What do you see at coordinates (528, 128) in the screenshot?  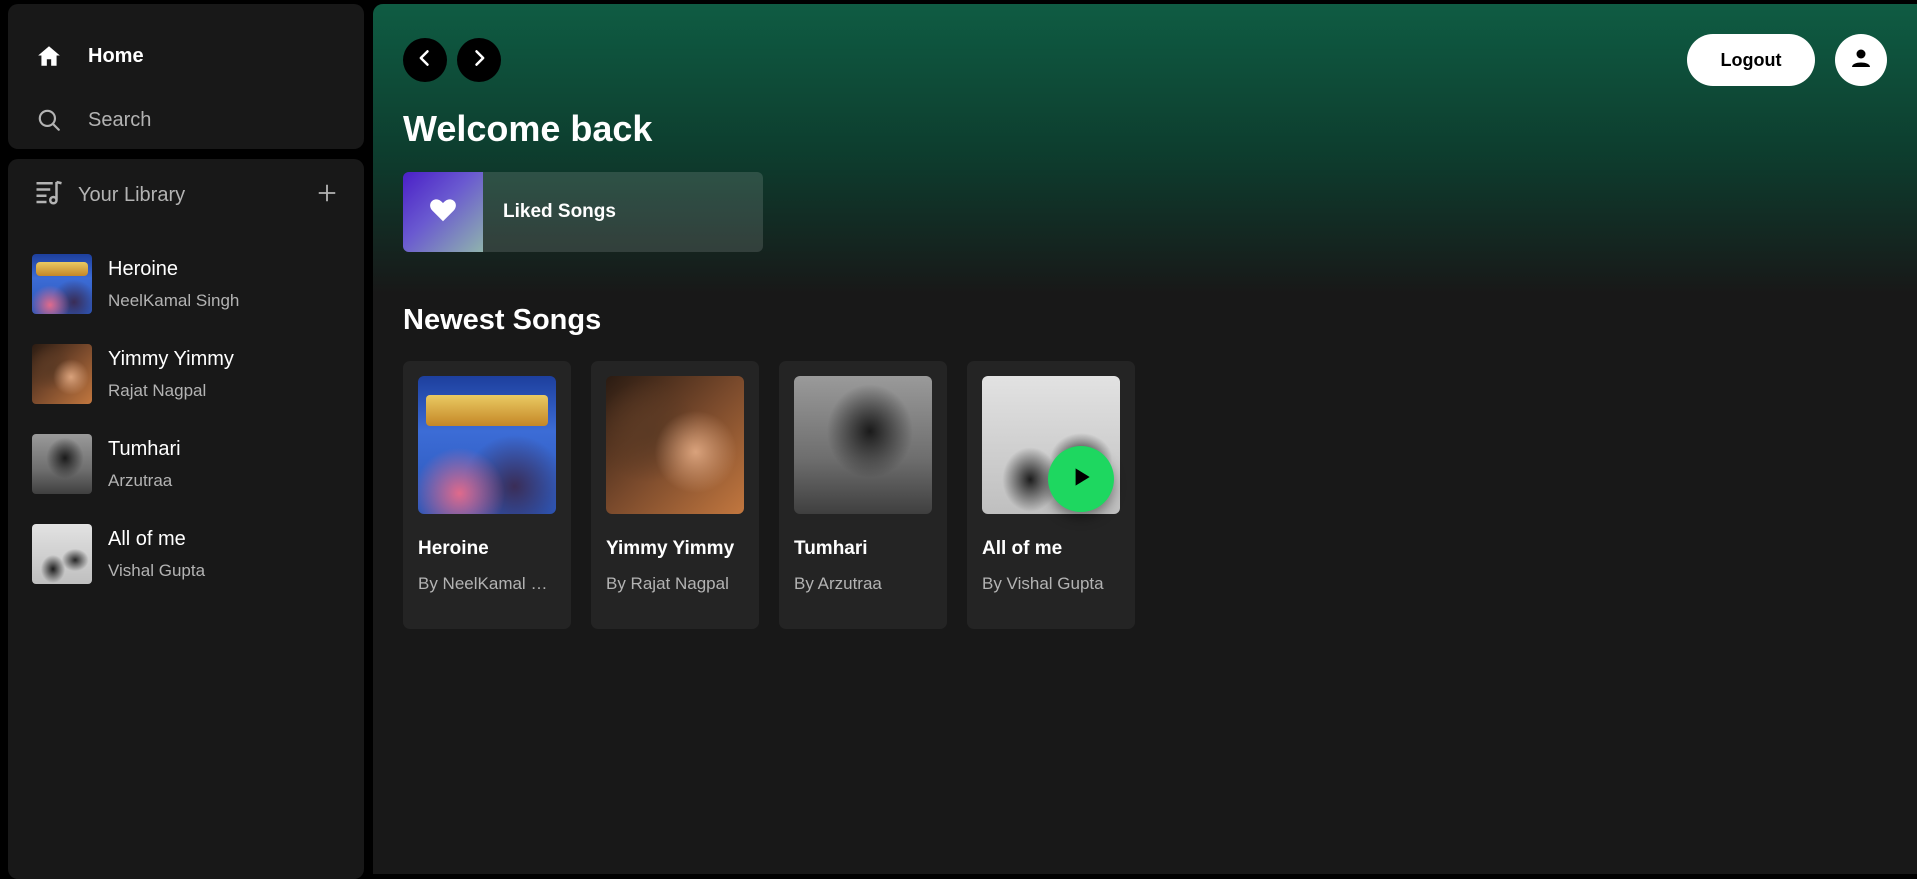 I see `page-title: Welcome back` at bounding box center [528, 128].